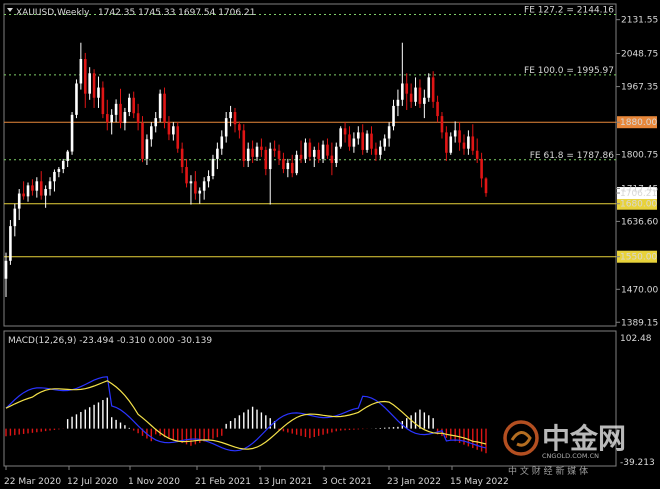  Describe the element at coordinates (479, 482) in the screenshot. I see `x-tick-label: 15 May 2022` at that location.